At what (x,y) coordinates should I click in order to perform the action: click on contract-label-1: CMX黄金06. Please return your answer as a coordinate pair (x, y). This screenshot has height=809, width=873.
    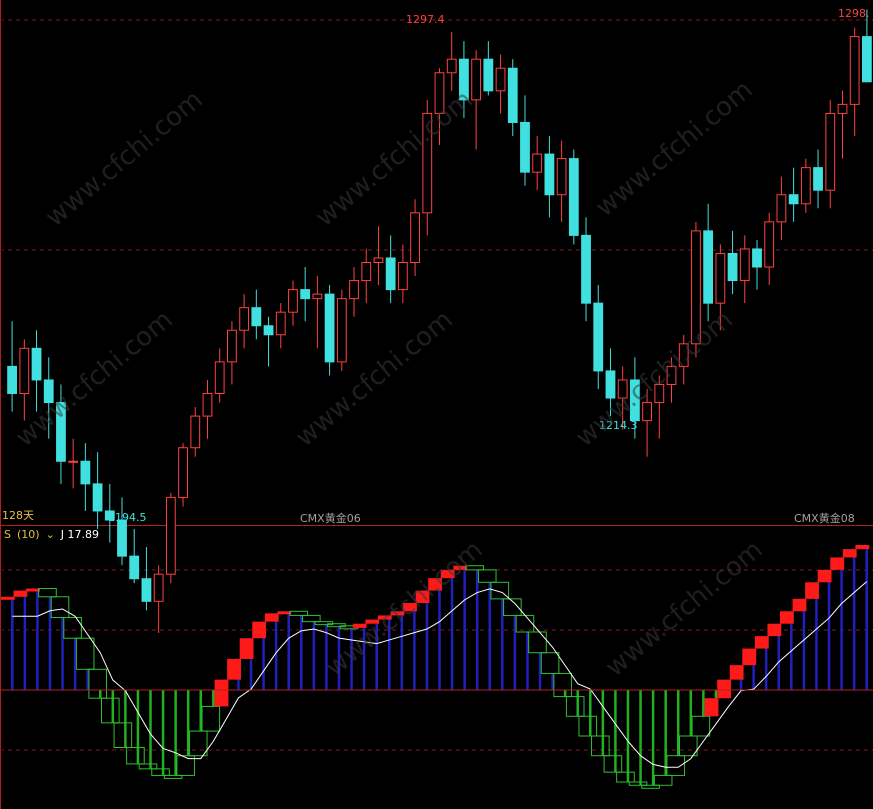
    Looking at the image, I should click on (330, 518).